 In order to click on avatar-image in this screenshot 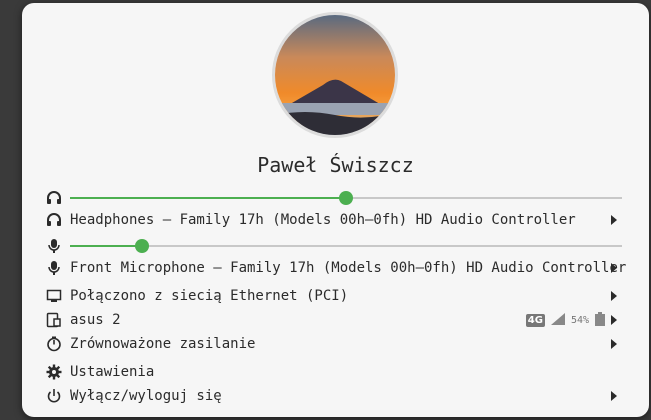, I will do `click(335, 75)`.